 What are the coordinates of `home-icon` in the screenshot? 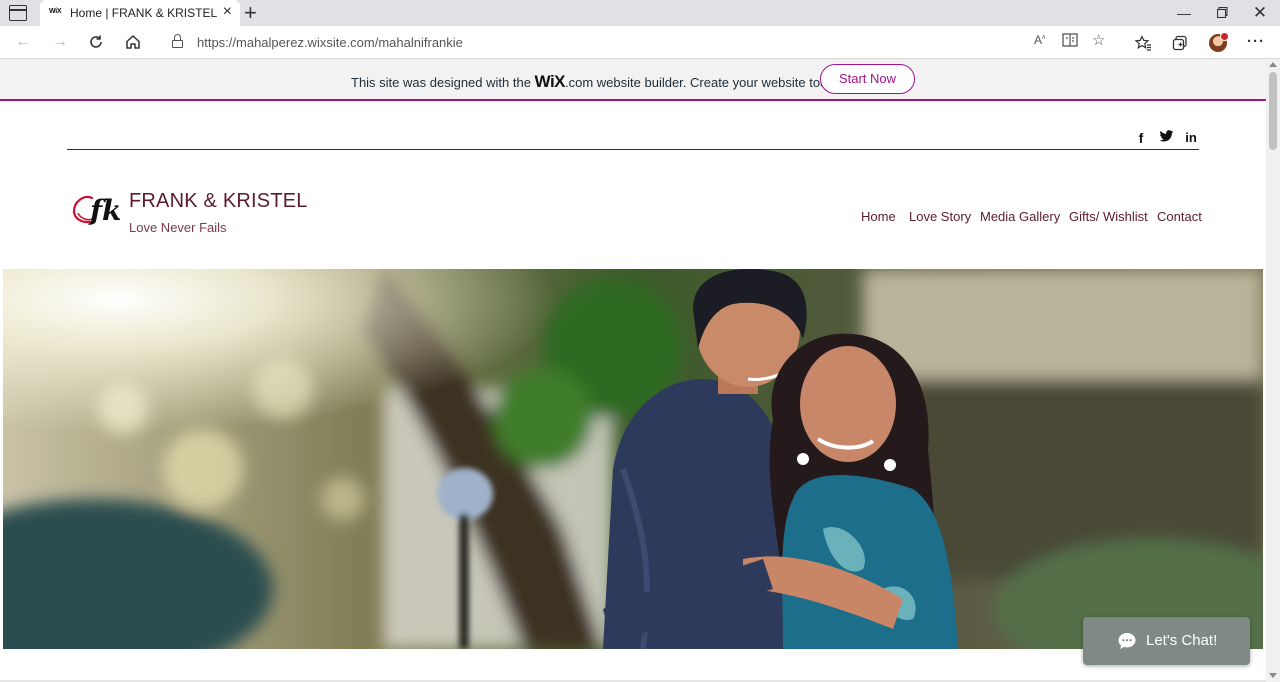 It's located at (133, 42).